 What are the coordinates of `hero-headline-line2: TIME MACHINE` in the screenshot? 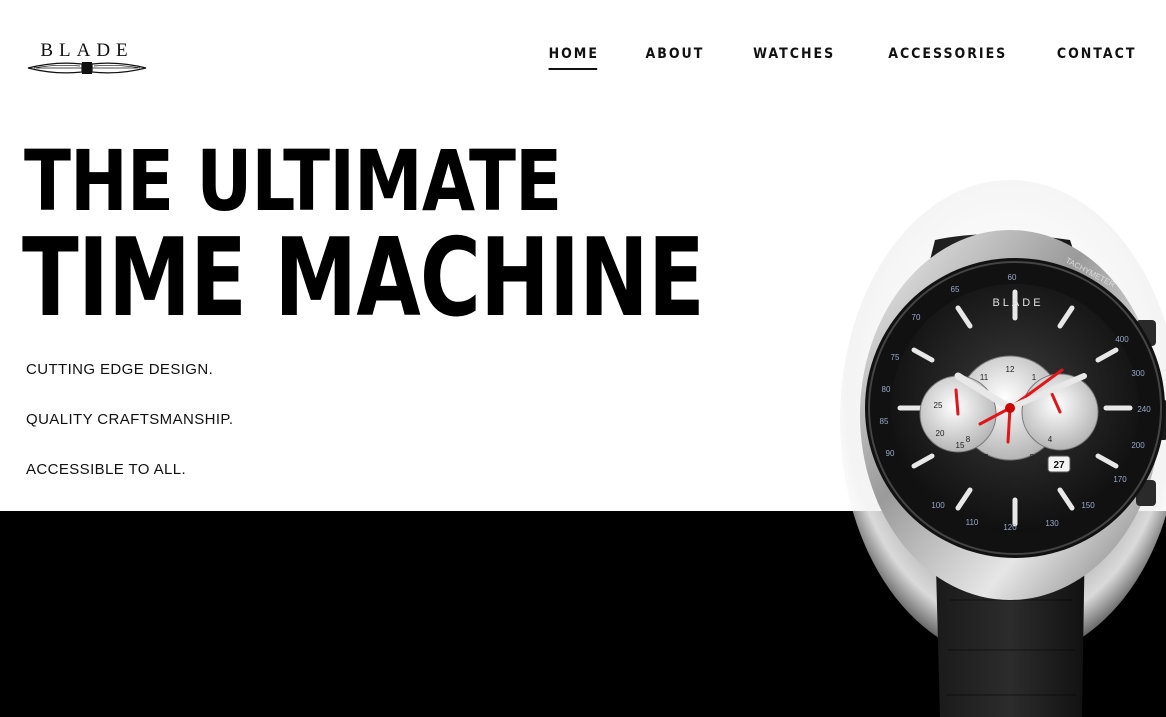 It's located at (363, 278).